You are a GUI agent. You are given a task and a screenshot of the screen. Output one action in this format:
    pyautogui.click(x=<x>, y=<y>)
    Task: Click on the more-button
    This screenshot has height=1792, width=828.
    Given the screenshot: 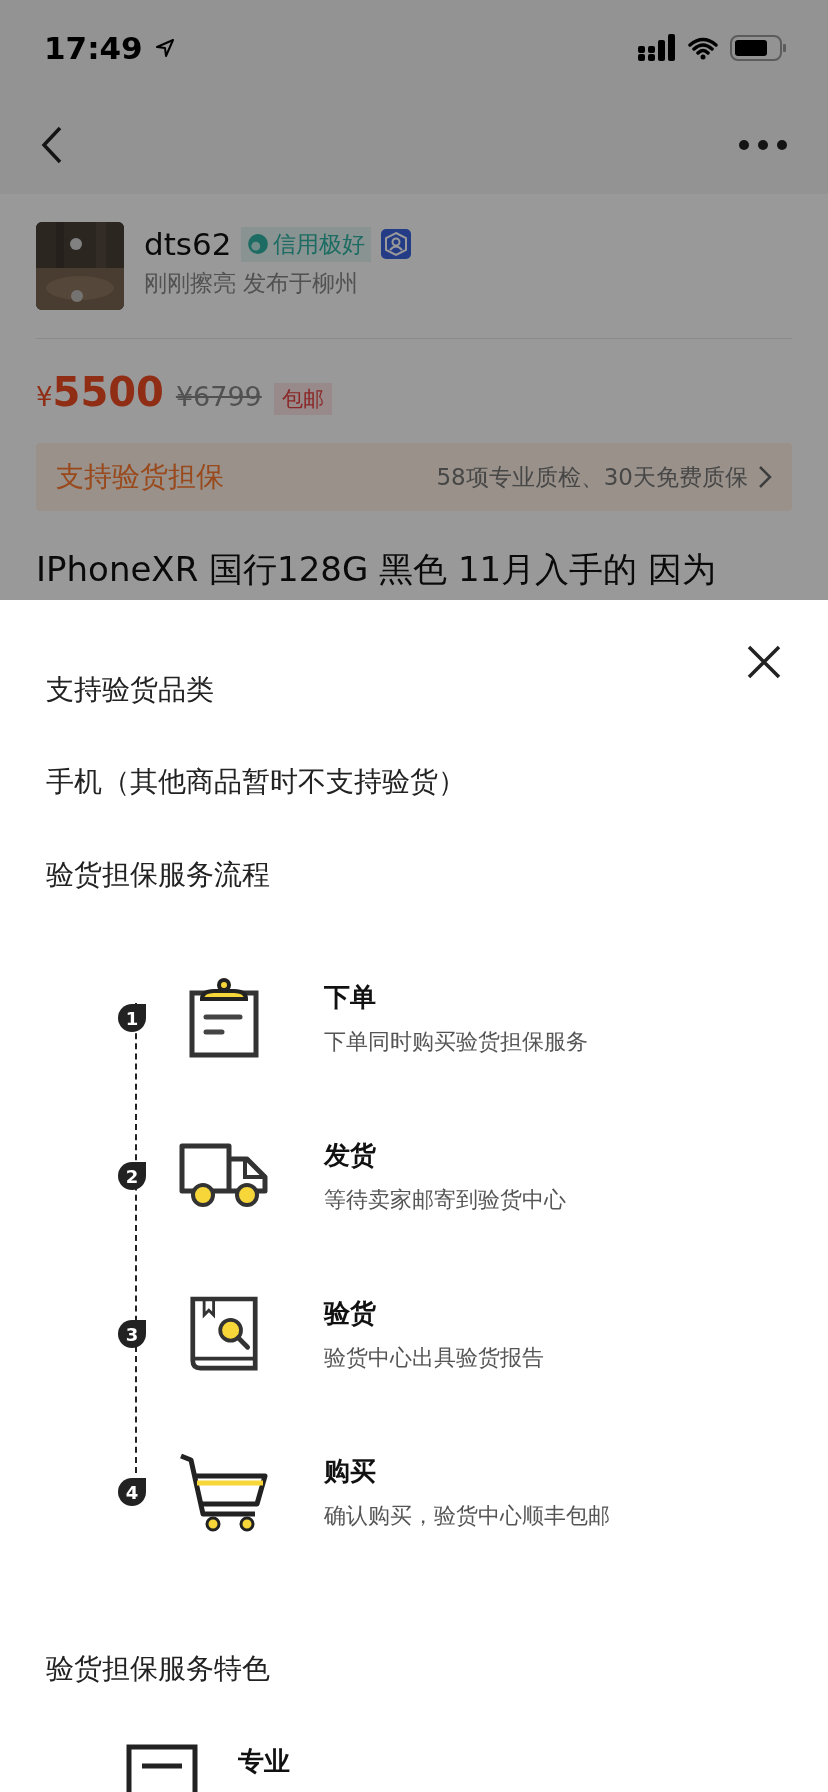 What is the action you would take?
    pyautogui.click(x=763, y=145)
    